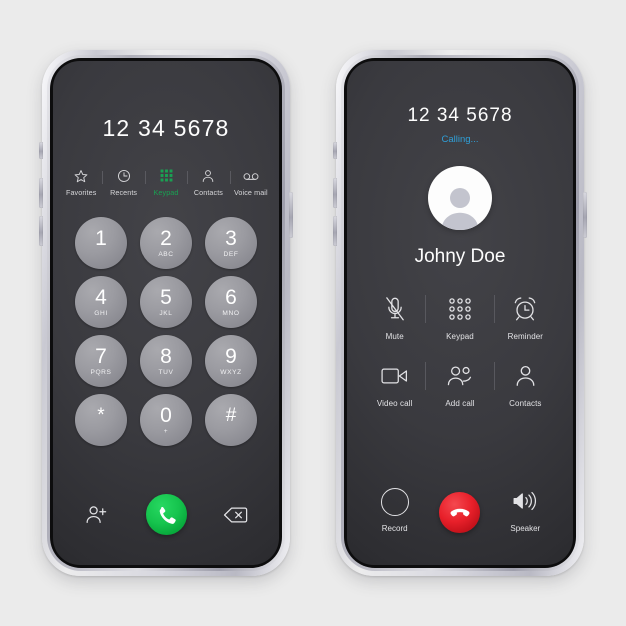  I want to click on dialpad-key-2: 2 ABC, so click(166, 243).